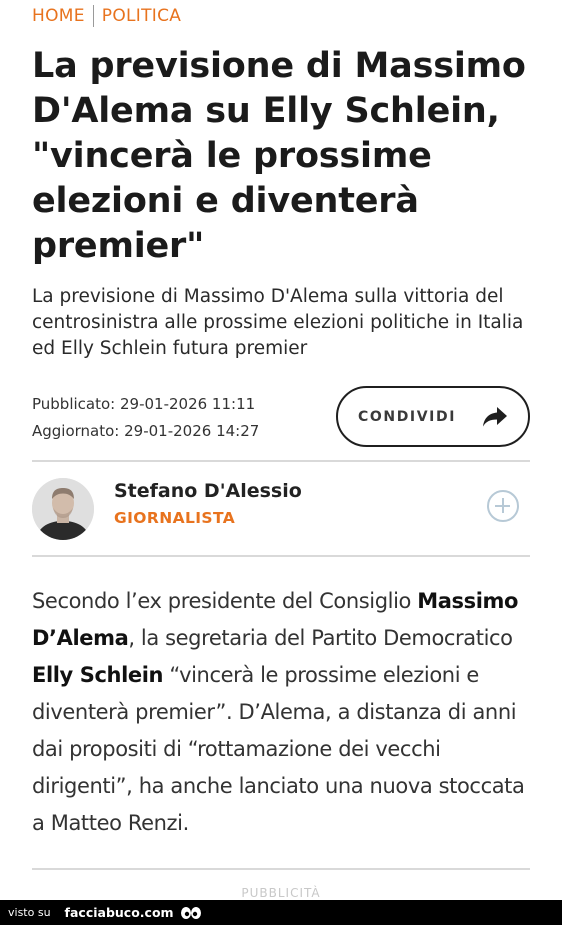 This screenshot has width=562, height=925. I want to click on divider-top, so click(281, 461).